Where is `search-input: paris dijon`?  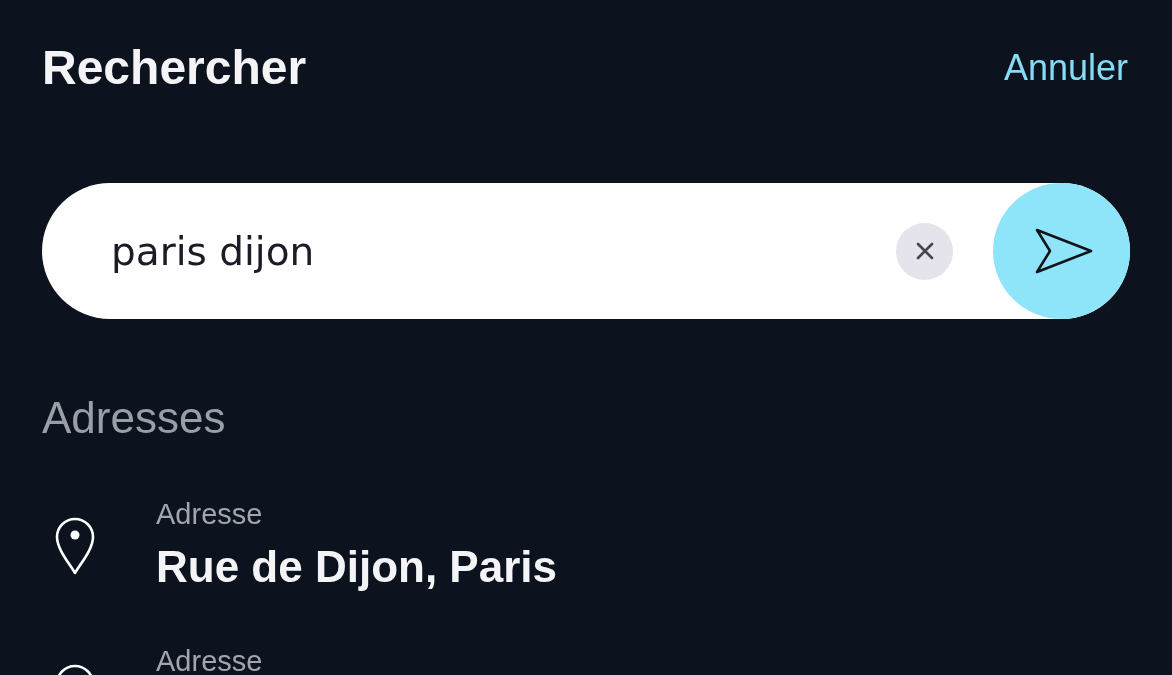 search-input: paris dijon is located at coordinates (493, 251).